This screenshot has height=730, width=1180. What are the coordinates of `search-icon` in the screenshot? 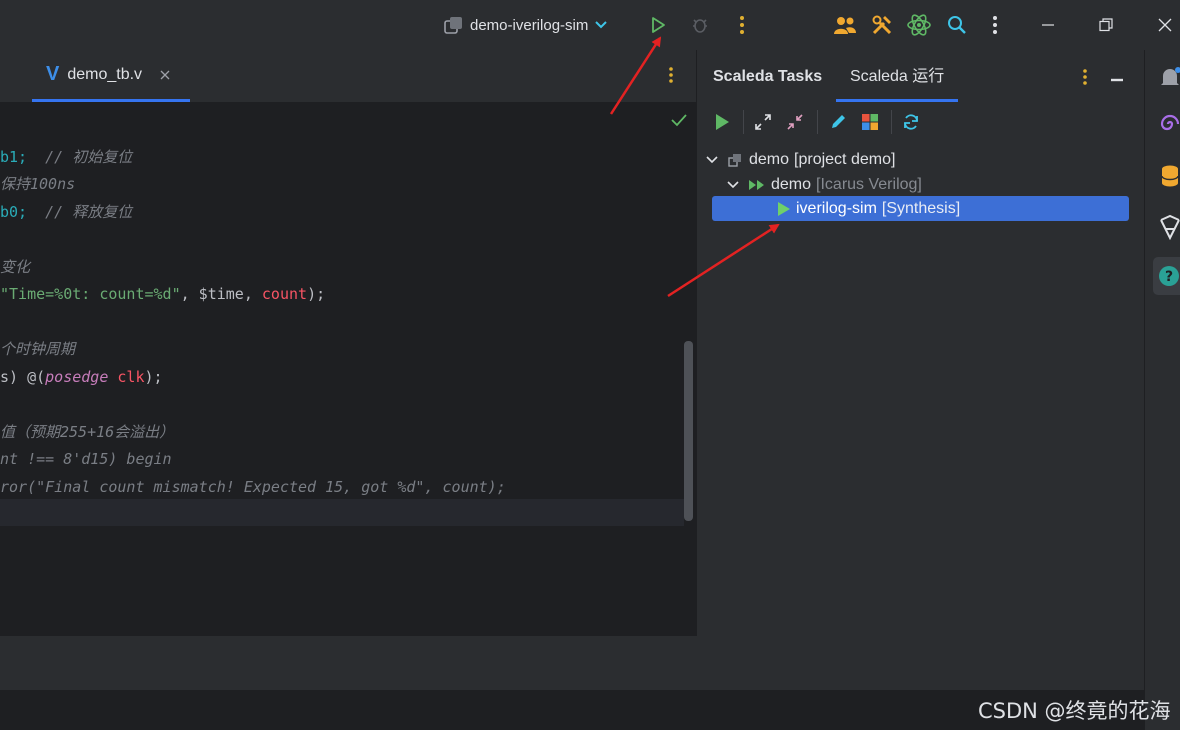 It's located at (957, 25).